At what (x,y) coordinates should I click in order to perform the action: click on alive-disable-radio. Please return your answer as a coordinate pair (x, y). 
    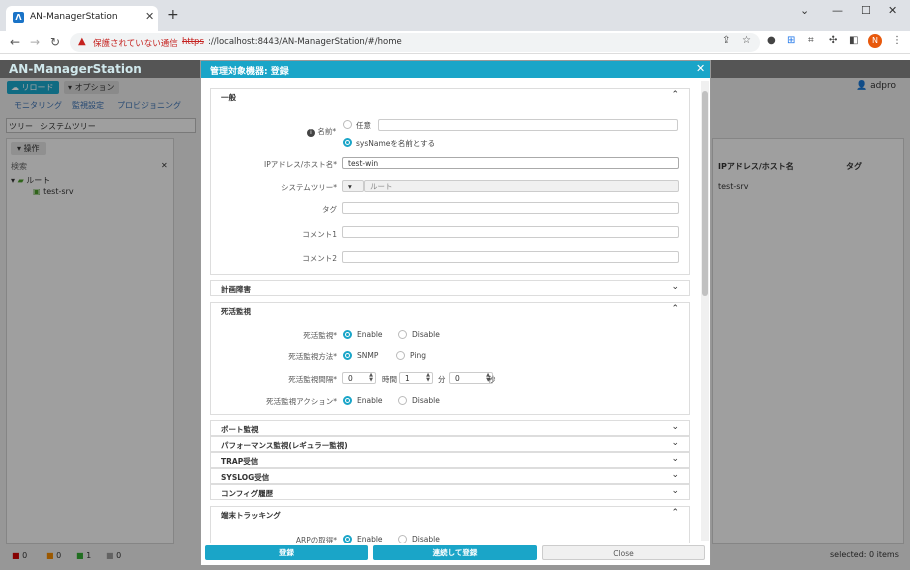
    Looking at the image, I should click on (402, 334).